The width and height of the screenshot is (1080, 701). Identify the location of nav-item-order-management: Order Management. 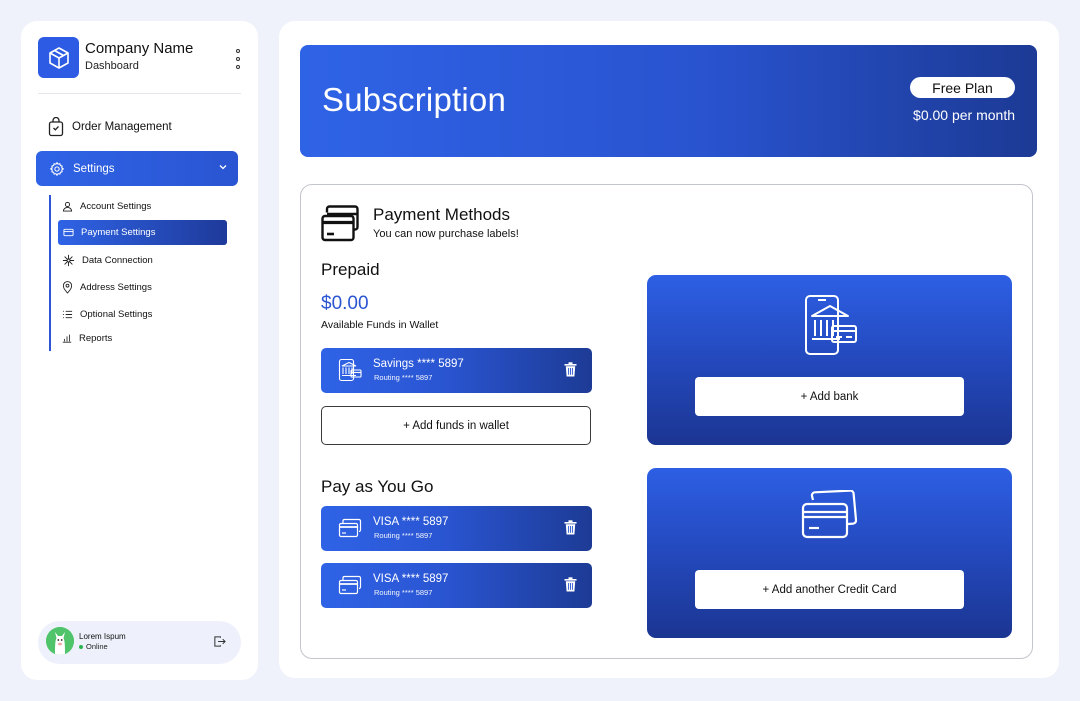
(110, 127).